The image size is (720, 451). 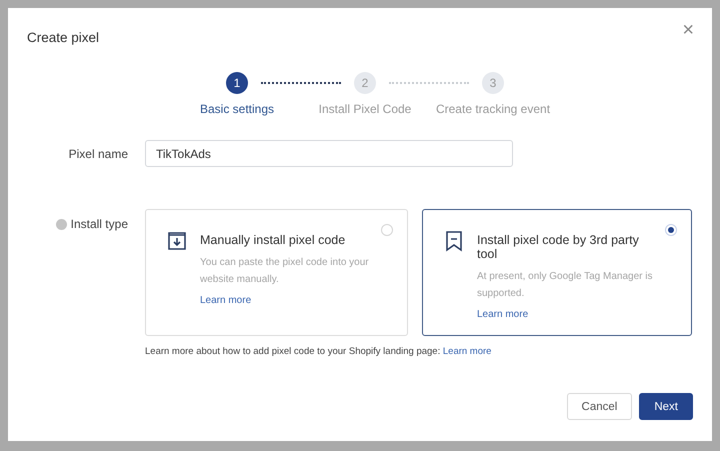 I want to click on step-number: 3, so click(x=493, y=83).